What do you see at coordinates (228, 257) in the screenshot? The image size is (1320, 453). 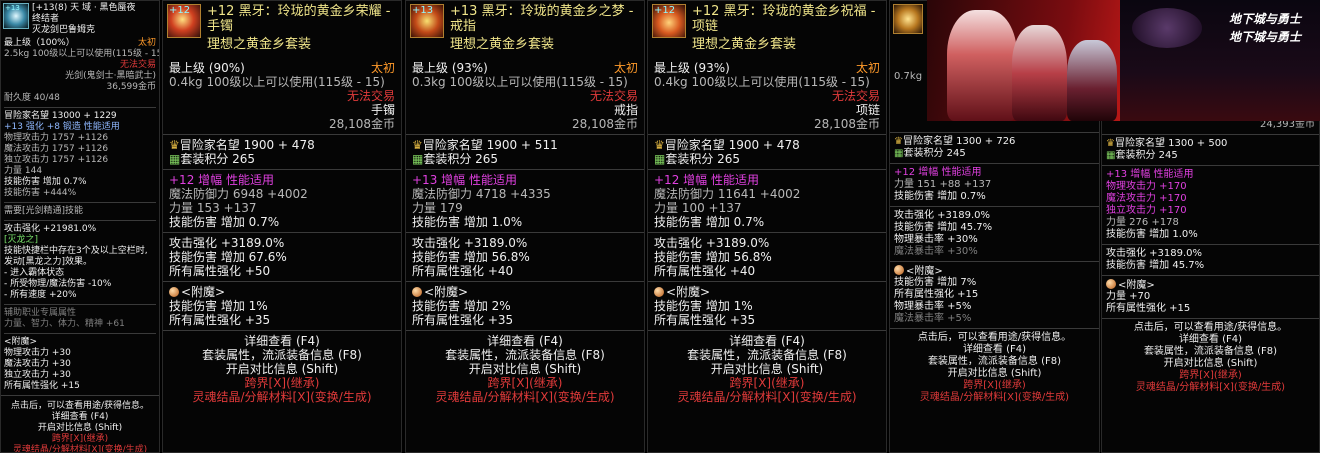 I see `skill-damage: 技能伤害 增加 67.6%` at bounding box center [228, 257].